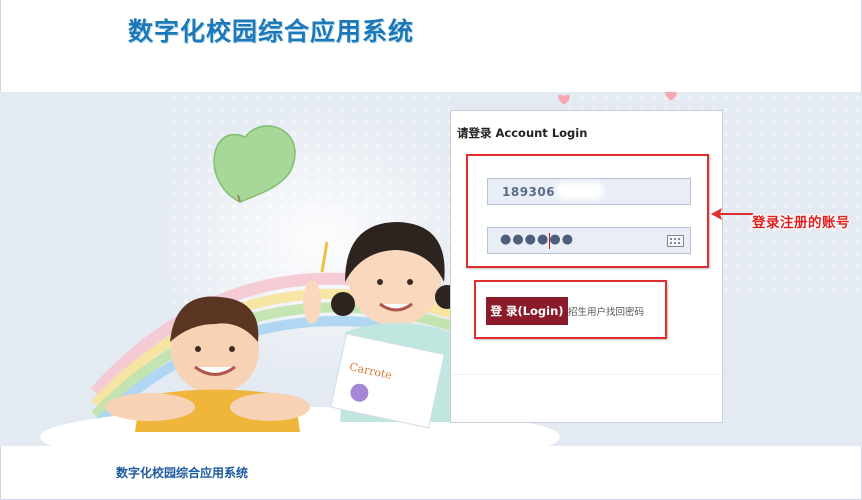  What do you see at coordinates (271, 31) in the screenshot?
I see `site-title: 数字化校园综合应用系统` at bounding box center [271, 31].